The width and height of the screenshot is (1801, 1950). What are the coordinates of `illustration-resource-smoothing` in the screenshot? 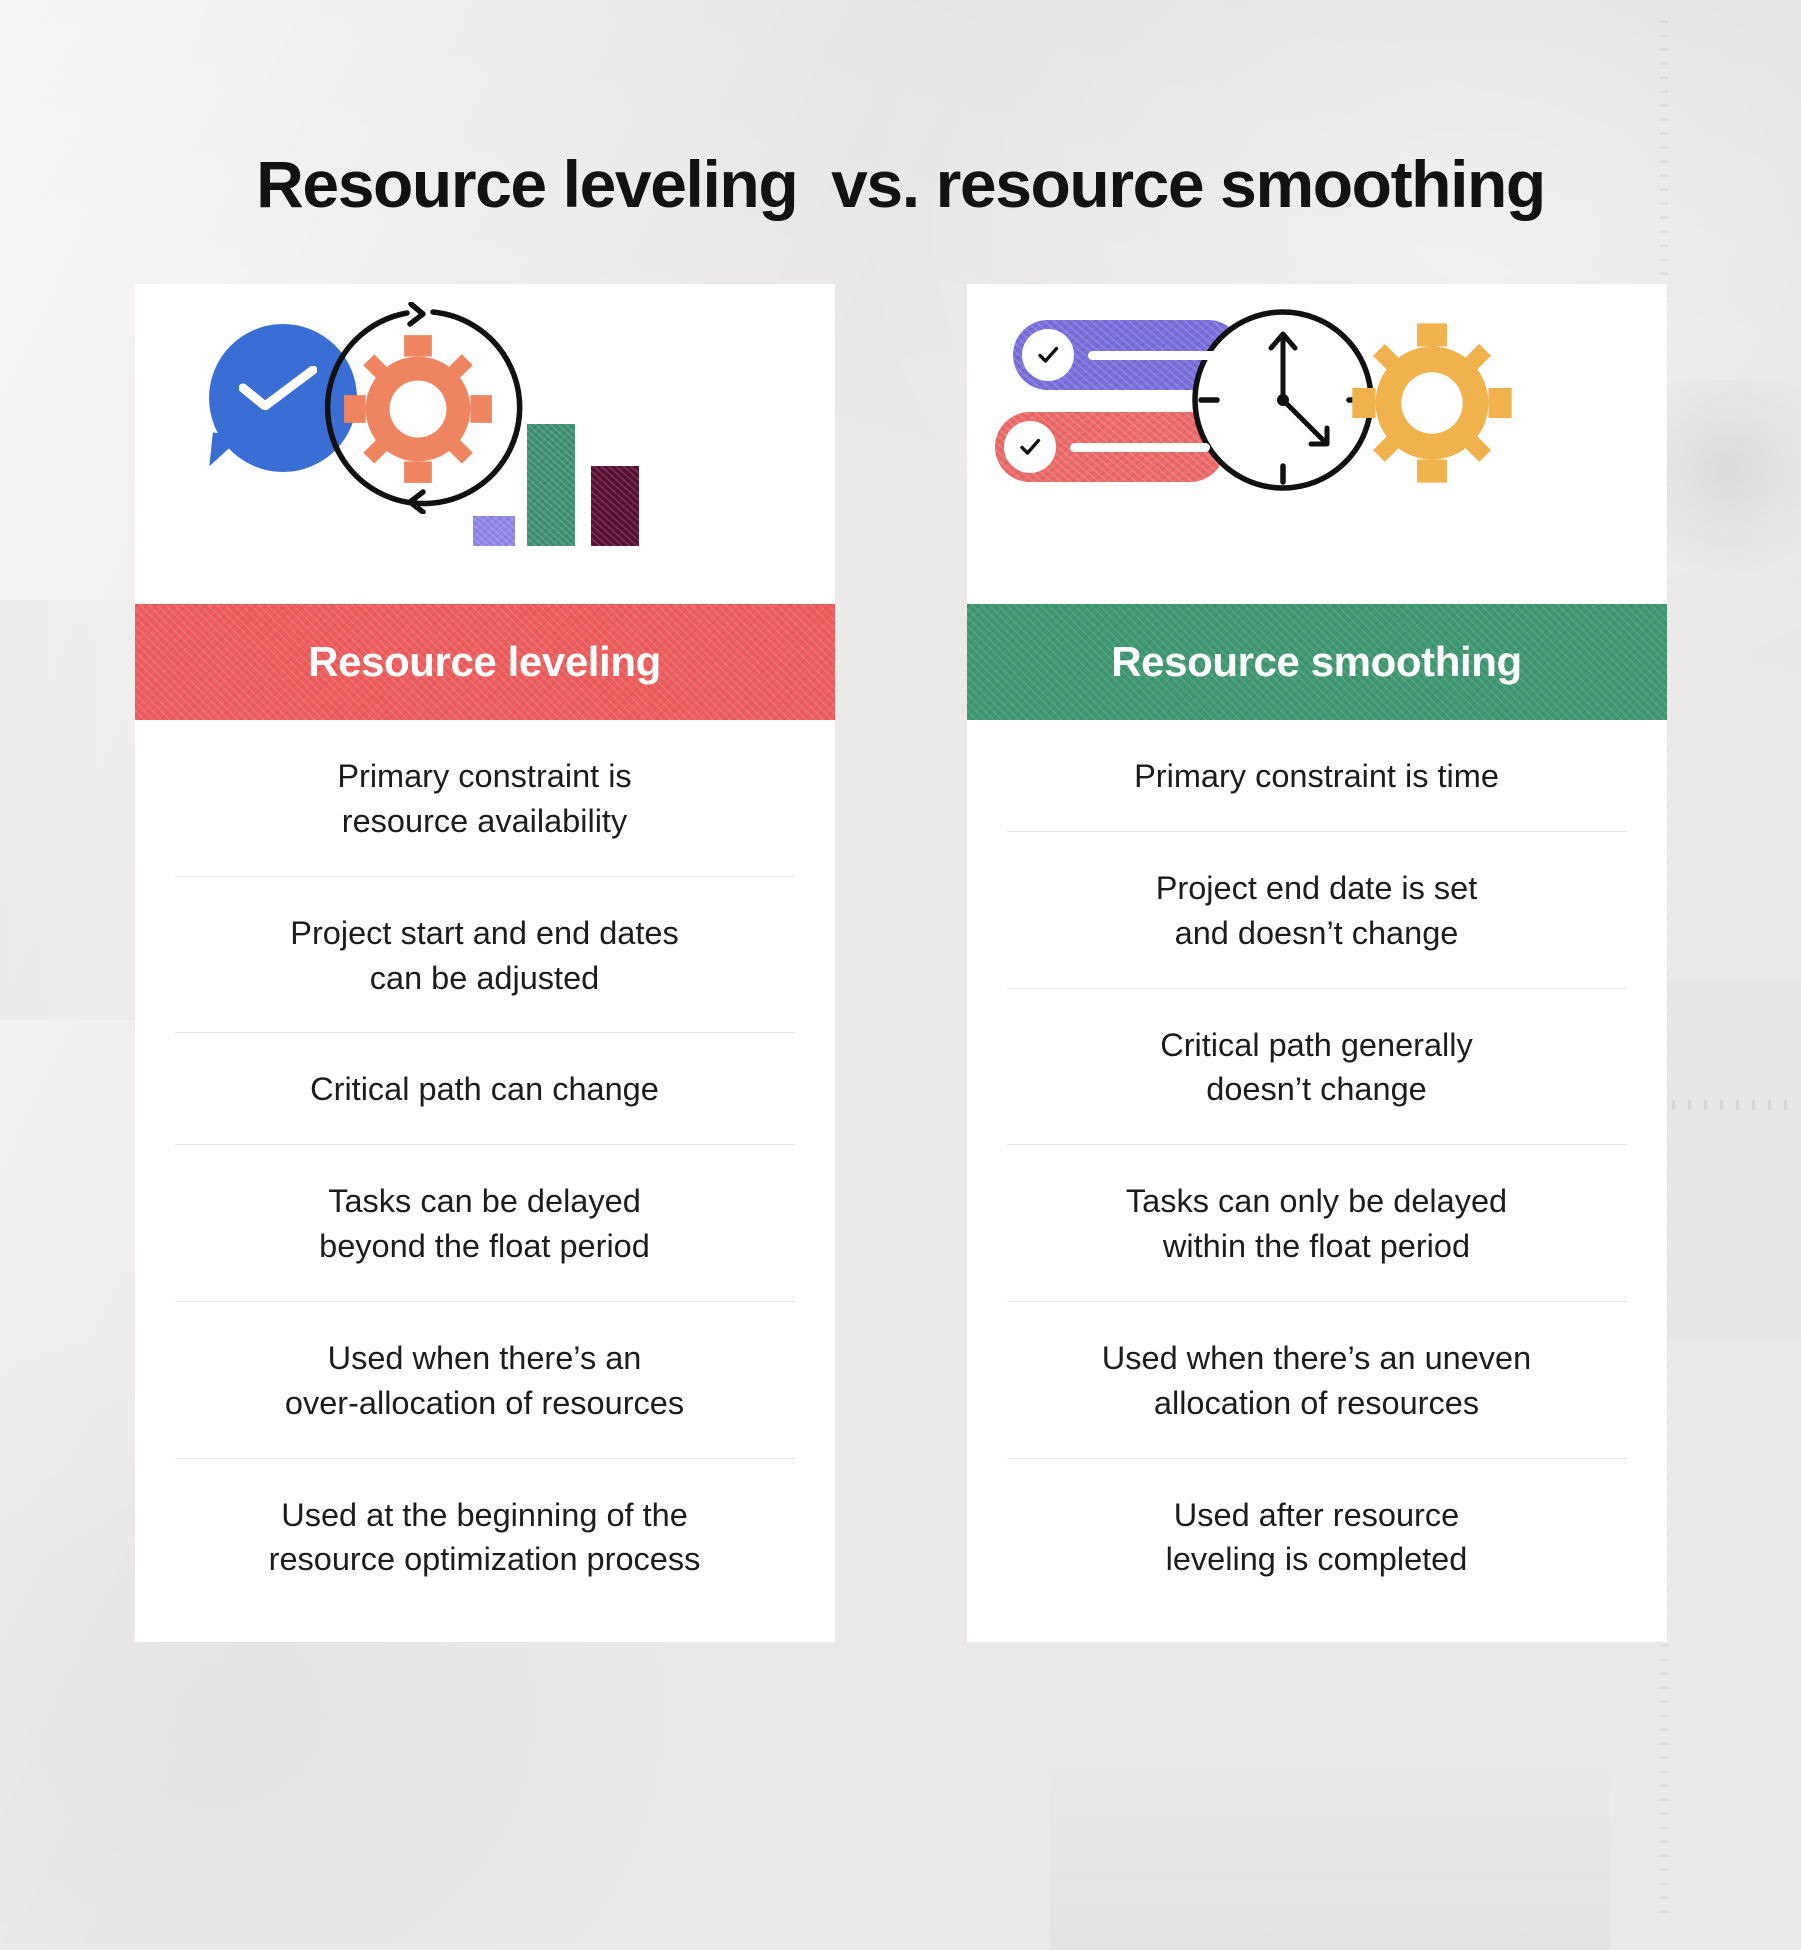 It's located at (1316, 444).